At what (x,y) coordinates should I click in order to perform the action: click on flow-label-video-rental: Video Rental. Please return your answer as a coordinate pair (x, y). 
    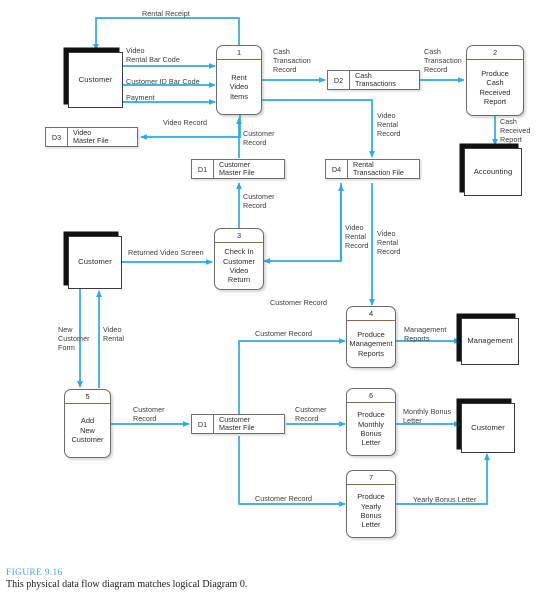
    Looking at the image, I should click on (114, 334).